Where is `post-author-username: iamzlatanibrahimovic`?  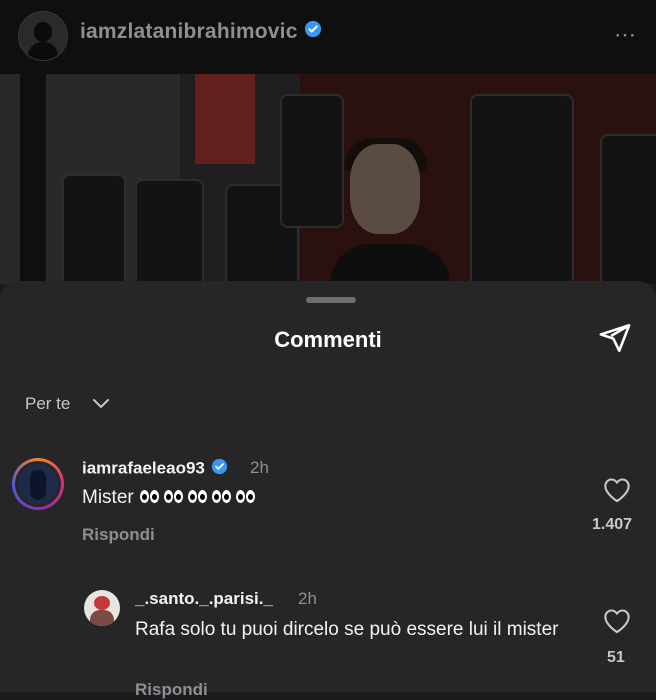 post-author-username: iamzlatanibrahimovic is located at coordinates (201, 32).